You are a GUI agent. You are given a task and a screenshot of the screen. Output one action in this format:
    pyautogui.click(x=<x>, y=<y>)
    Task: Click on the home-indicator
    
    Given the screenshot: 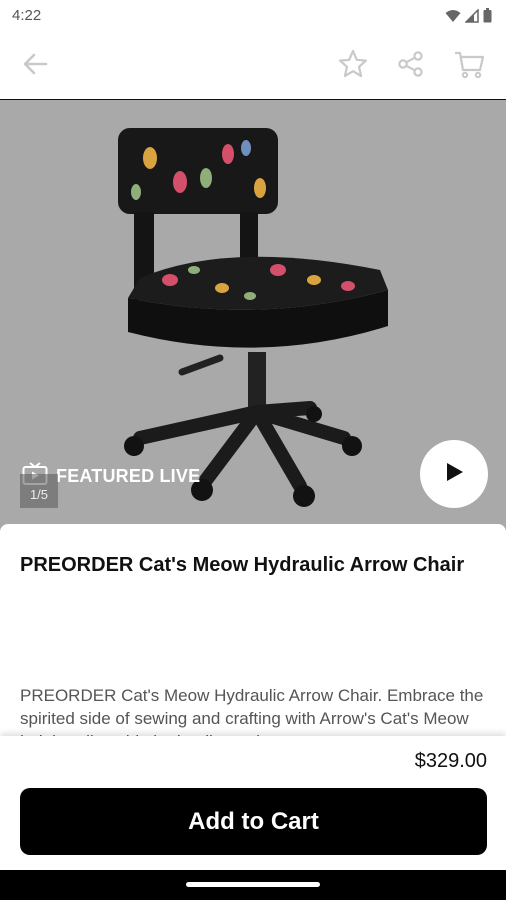 What is the action you would take?
    pyautogui.click(x=253, y=884)
    